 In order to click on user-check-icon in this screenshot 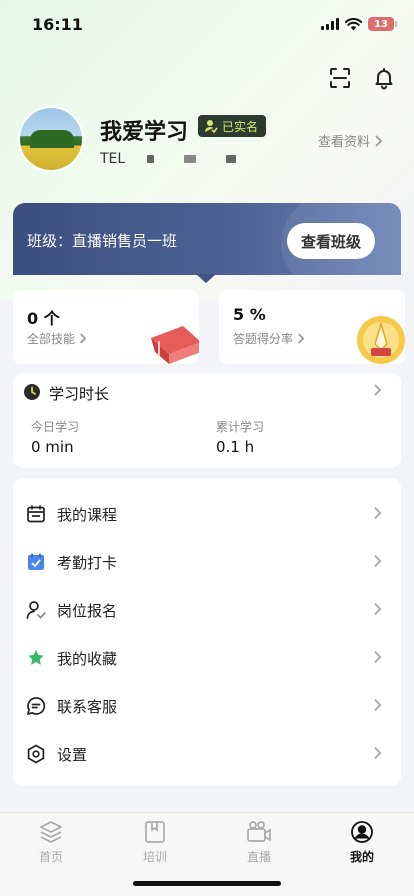, I will do `click(36, 610)`.